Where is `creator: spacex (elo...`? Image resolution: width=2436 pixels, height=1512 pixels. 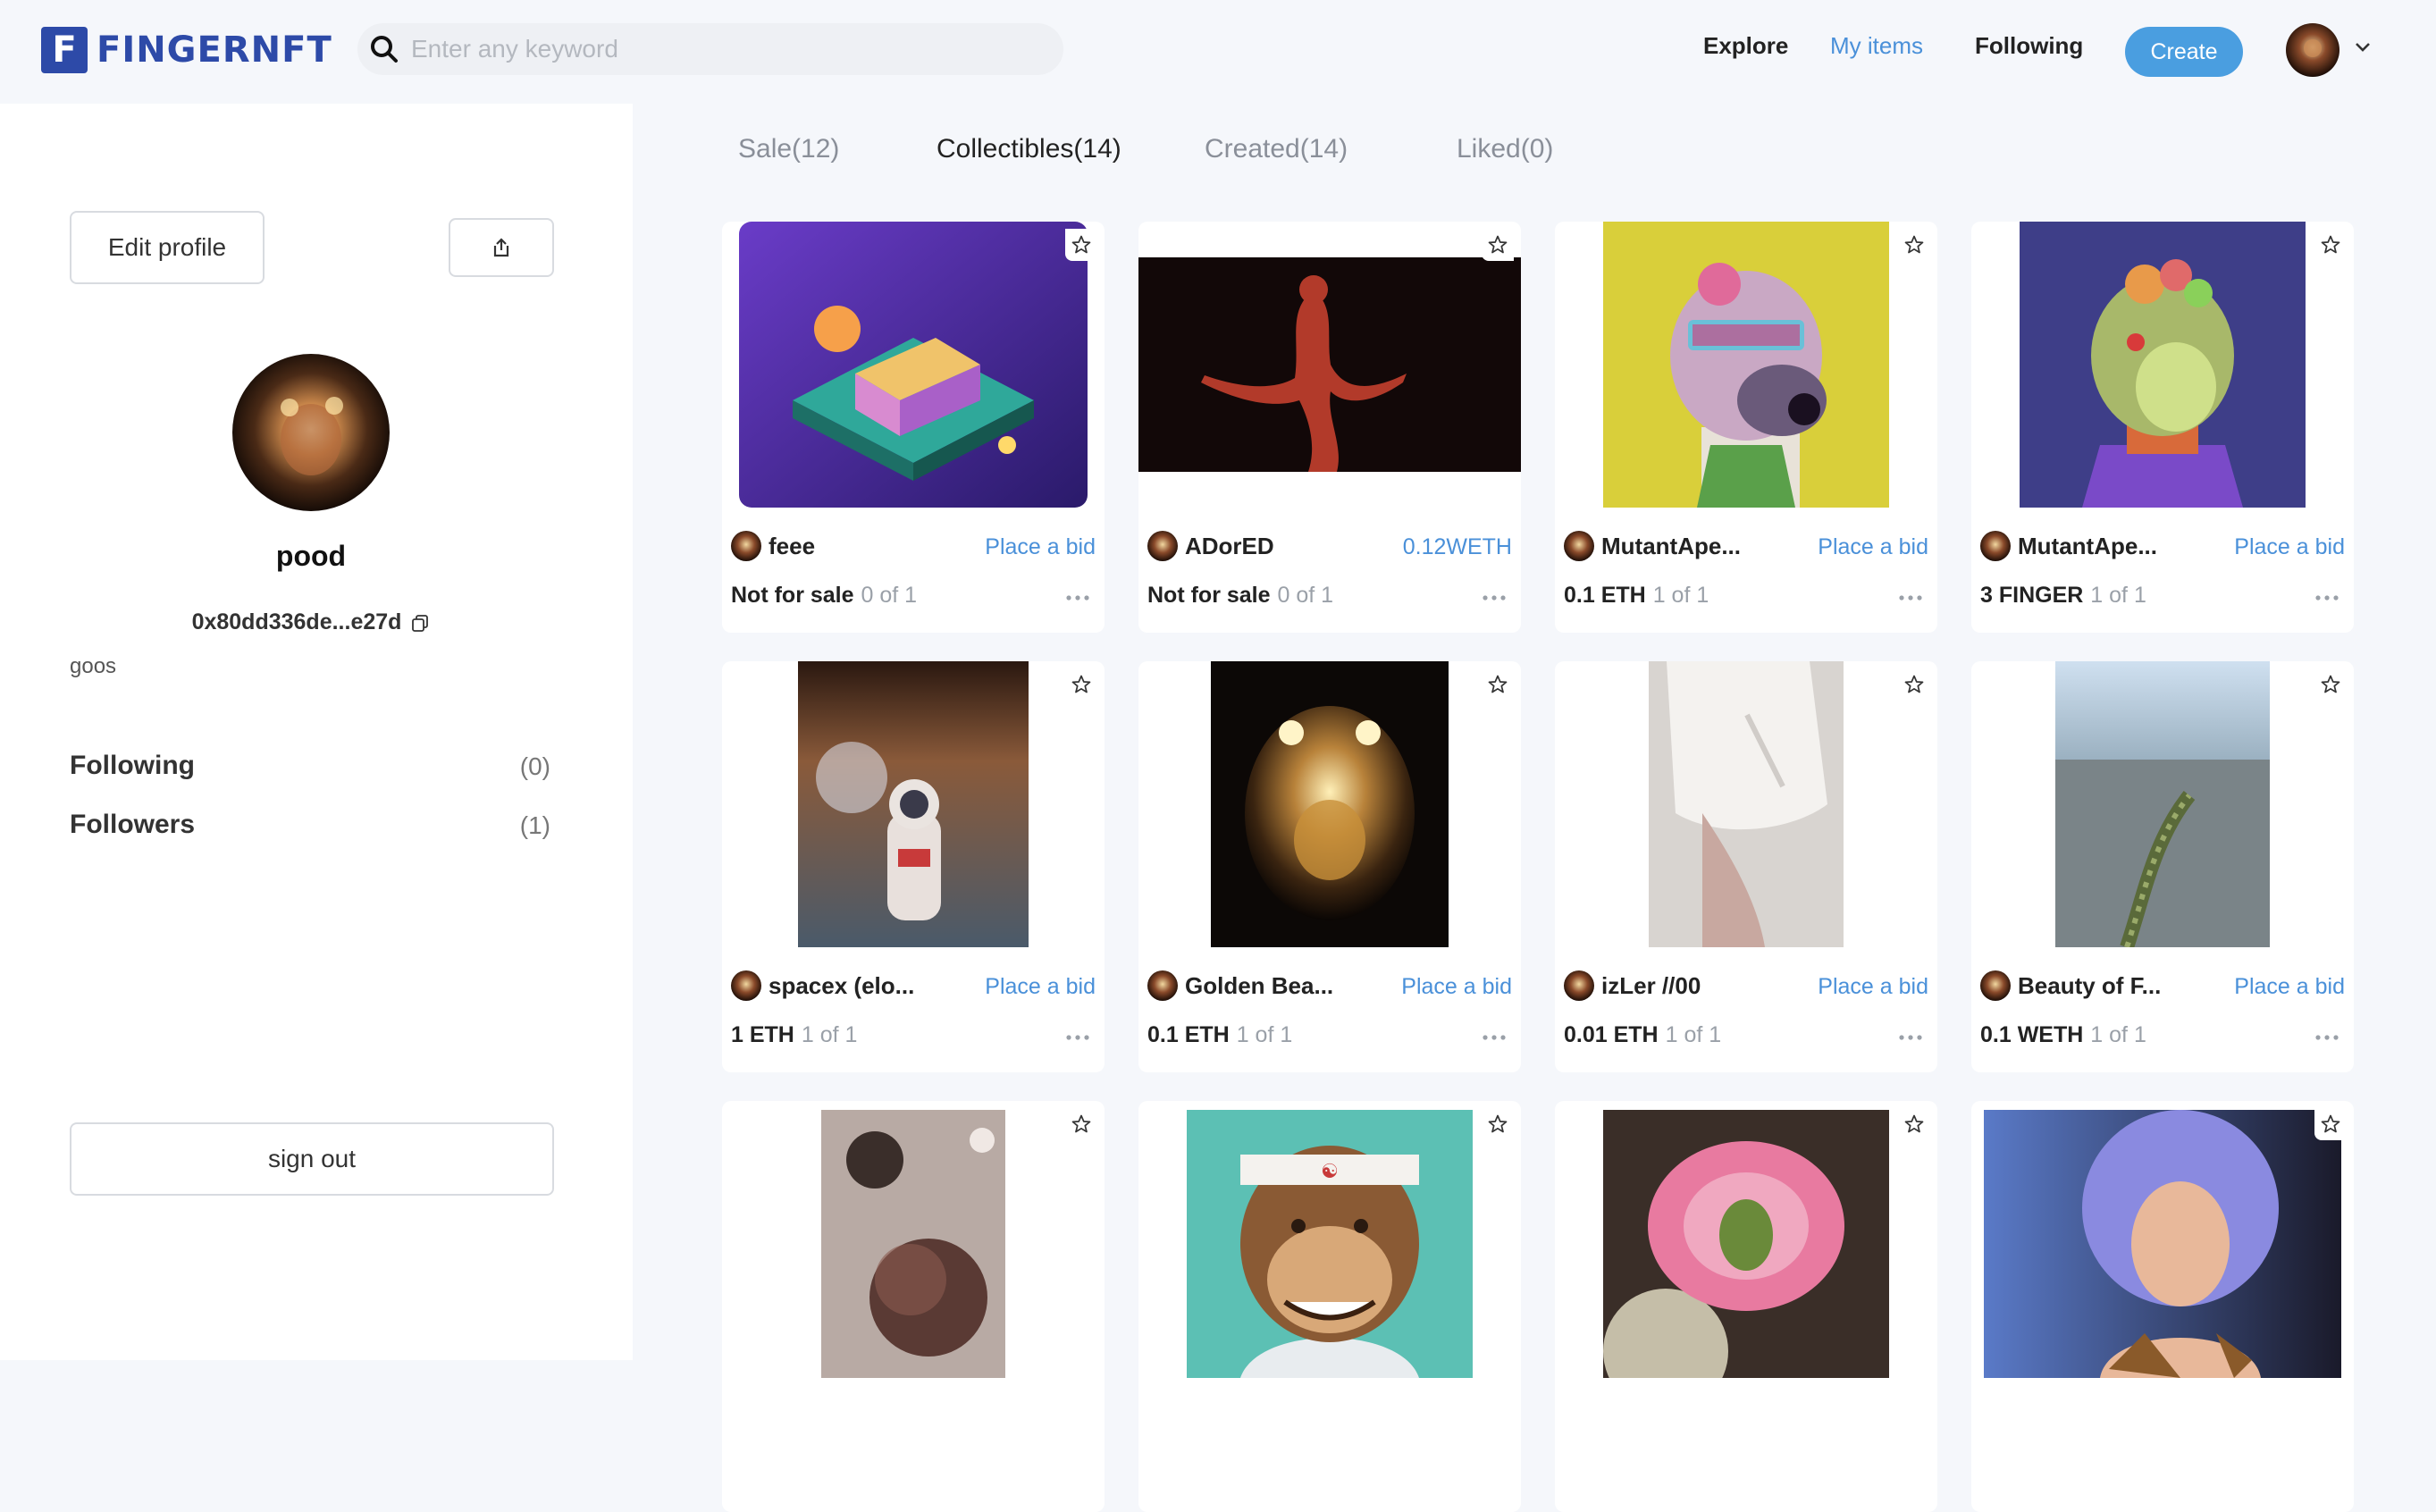 creator: spacex (elo... is located at coordinates (822, 985).